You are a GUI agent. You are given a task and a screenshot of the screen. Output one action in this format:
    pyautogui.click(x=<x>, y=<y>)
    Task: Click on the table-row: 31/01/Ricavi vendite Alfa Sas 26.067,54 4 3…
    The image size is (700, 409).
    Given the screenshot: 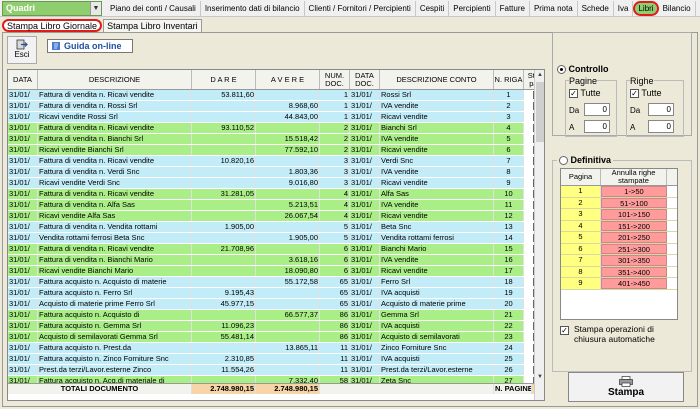 What is the action you would take?
    pyautogui.click(x=276, y=216)
    